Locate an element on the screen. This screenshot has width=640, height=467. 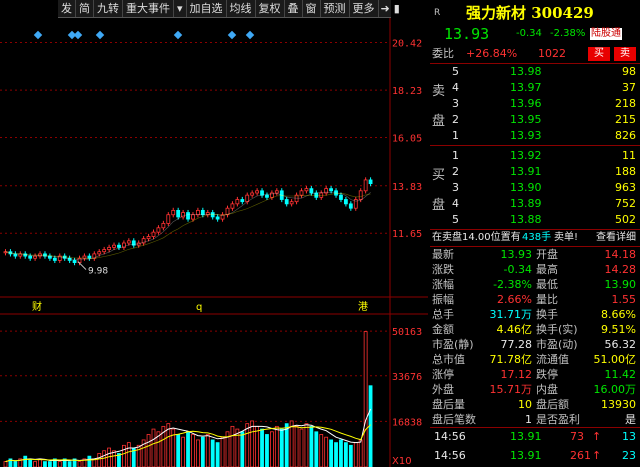
stat-value-right: 51.00亿 is located at coordinates (615, 359).